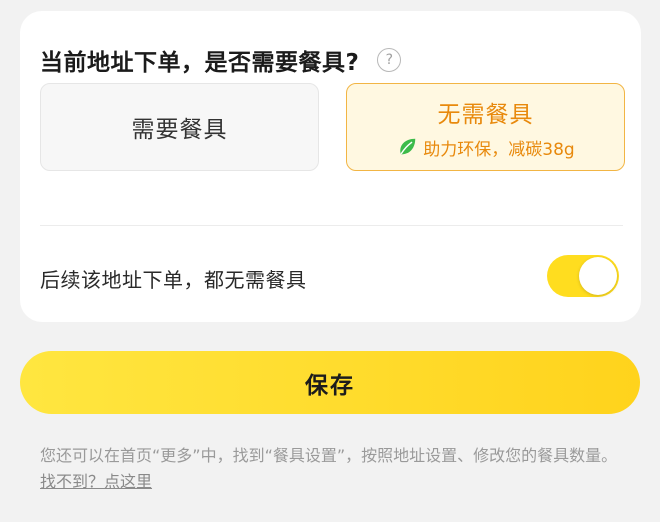  Describe the element at coordinates (200, 63) in the screenshot. I see `question-title: 当前地址下单，是否需要餐具?` at that location.